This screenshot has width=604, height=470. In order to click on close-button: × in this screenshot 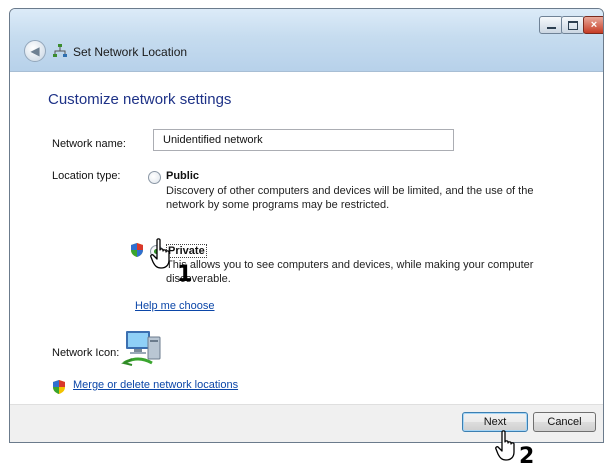, I will do `click(593, 25)`.